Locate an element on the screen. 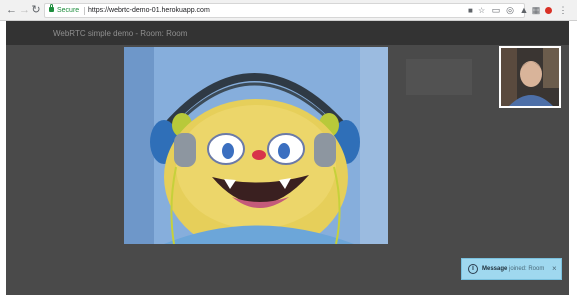 This screenshot has height=295, width=577. local-video is located at coordinates (530, 77).